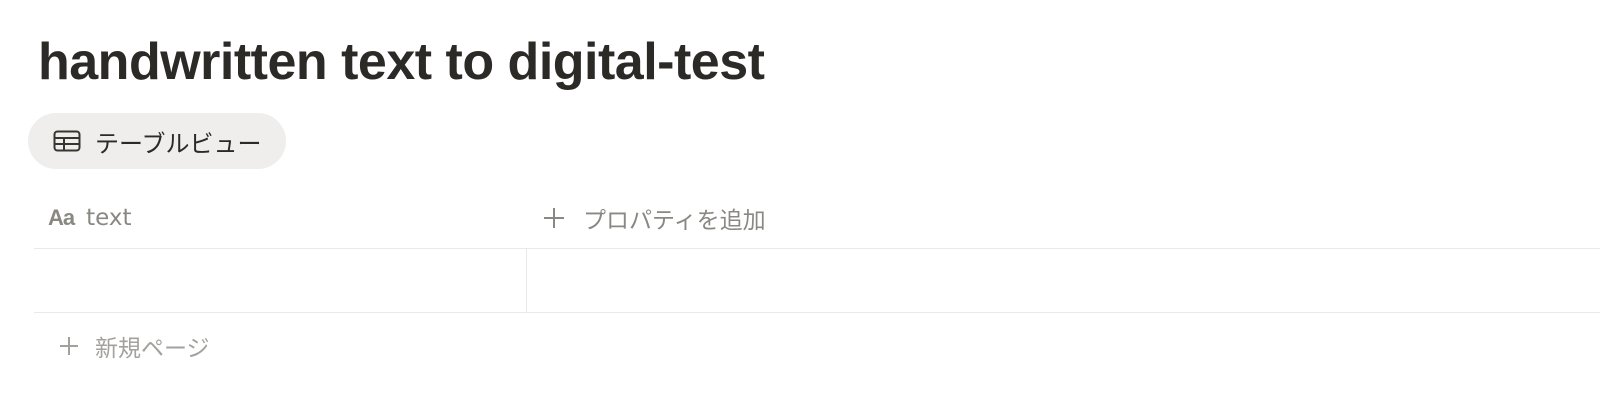 The height and width of the screenshot is (404, 1600). Describe the element at coordinates (817, 218) in the screenshot. I see `table-header-row: Aa text プロパティを追加` at that location.